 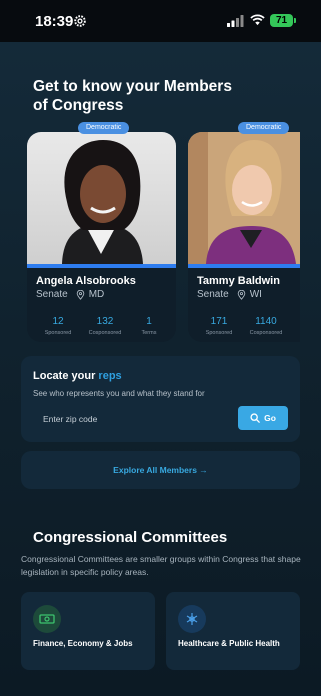 What do you see at coordinates (233, 631) in the screenshot?
I see `committee-card-healthcare: Healthcare & Public Health` at bounding box center [233, 631].